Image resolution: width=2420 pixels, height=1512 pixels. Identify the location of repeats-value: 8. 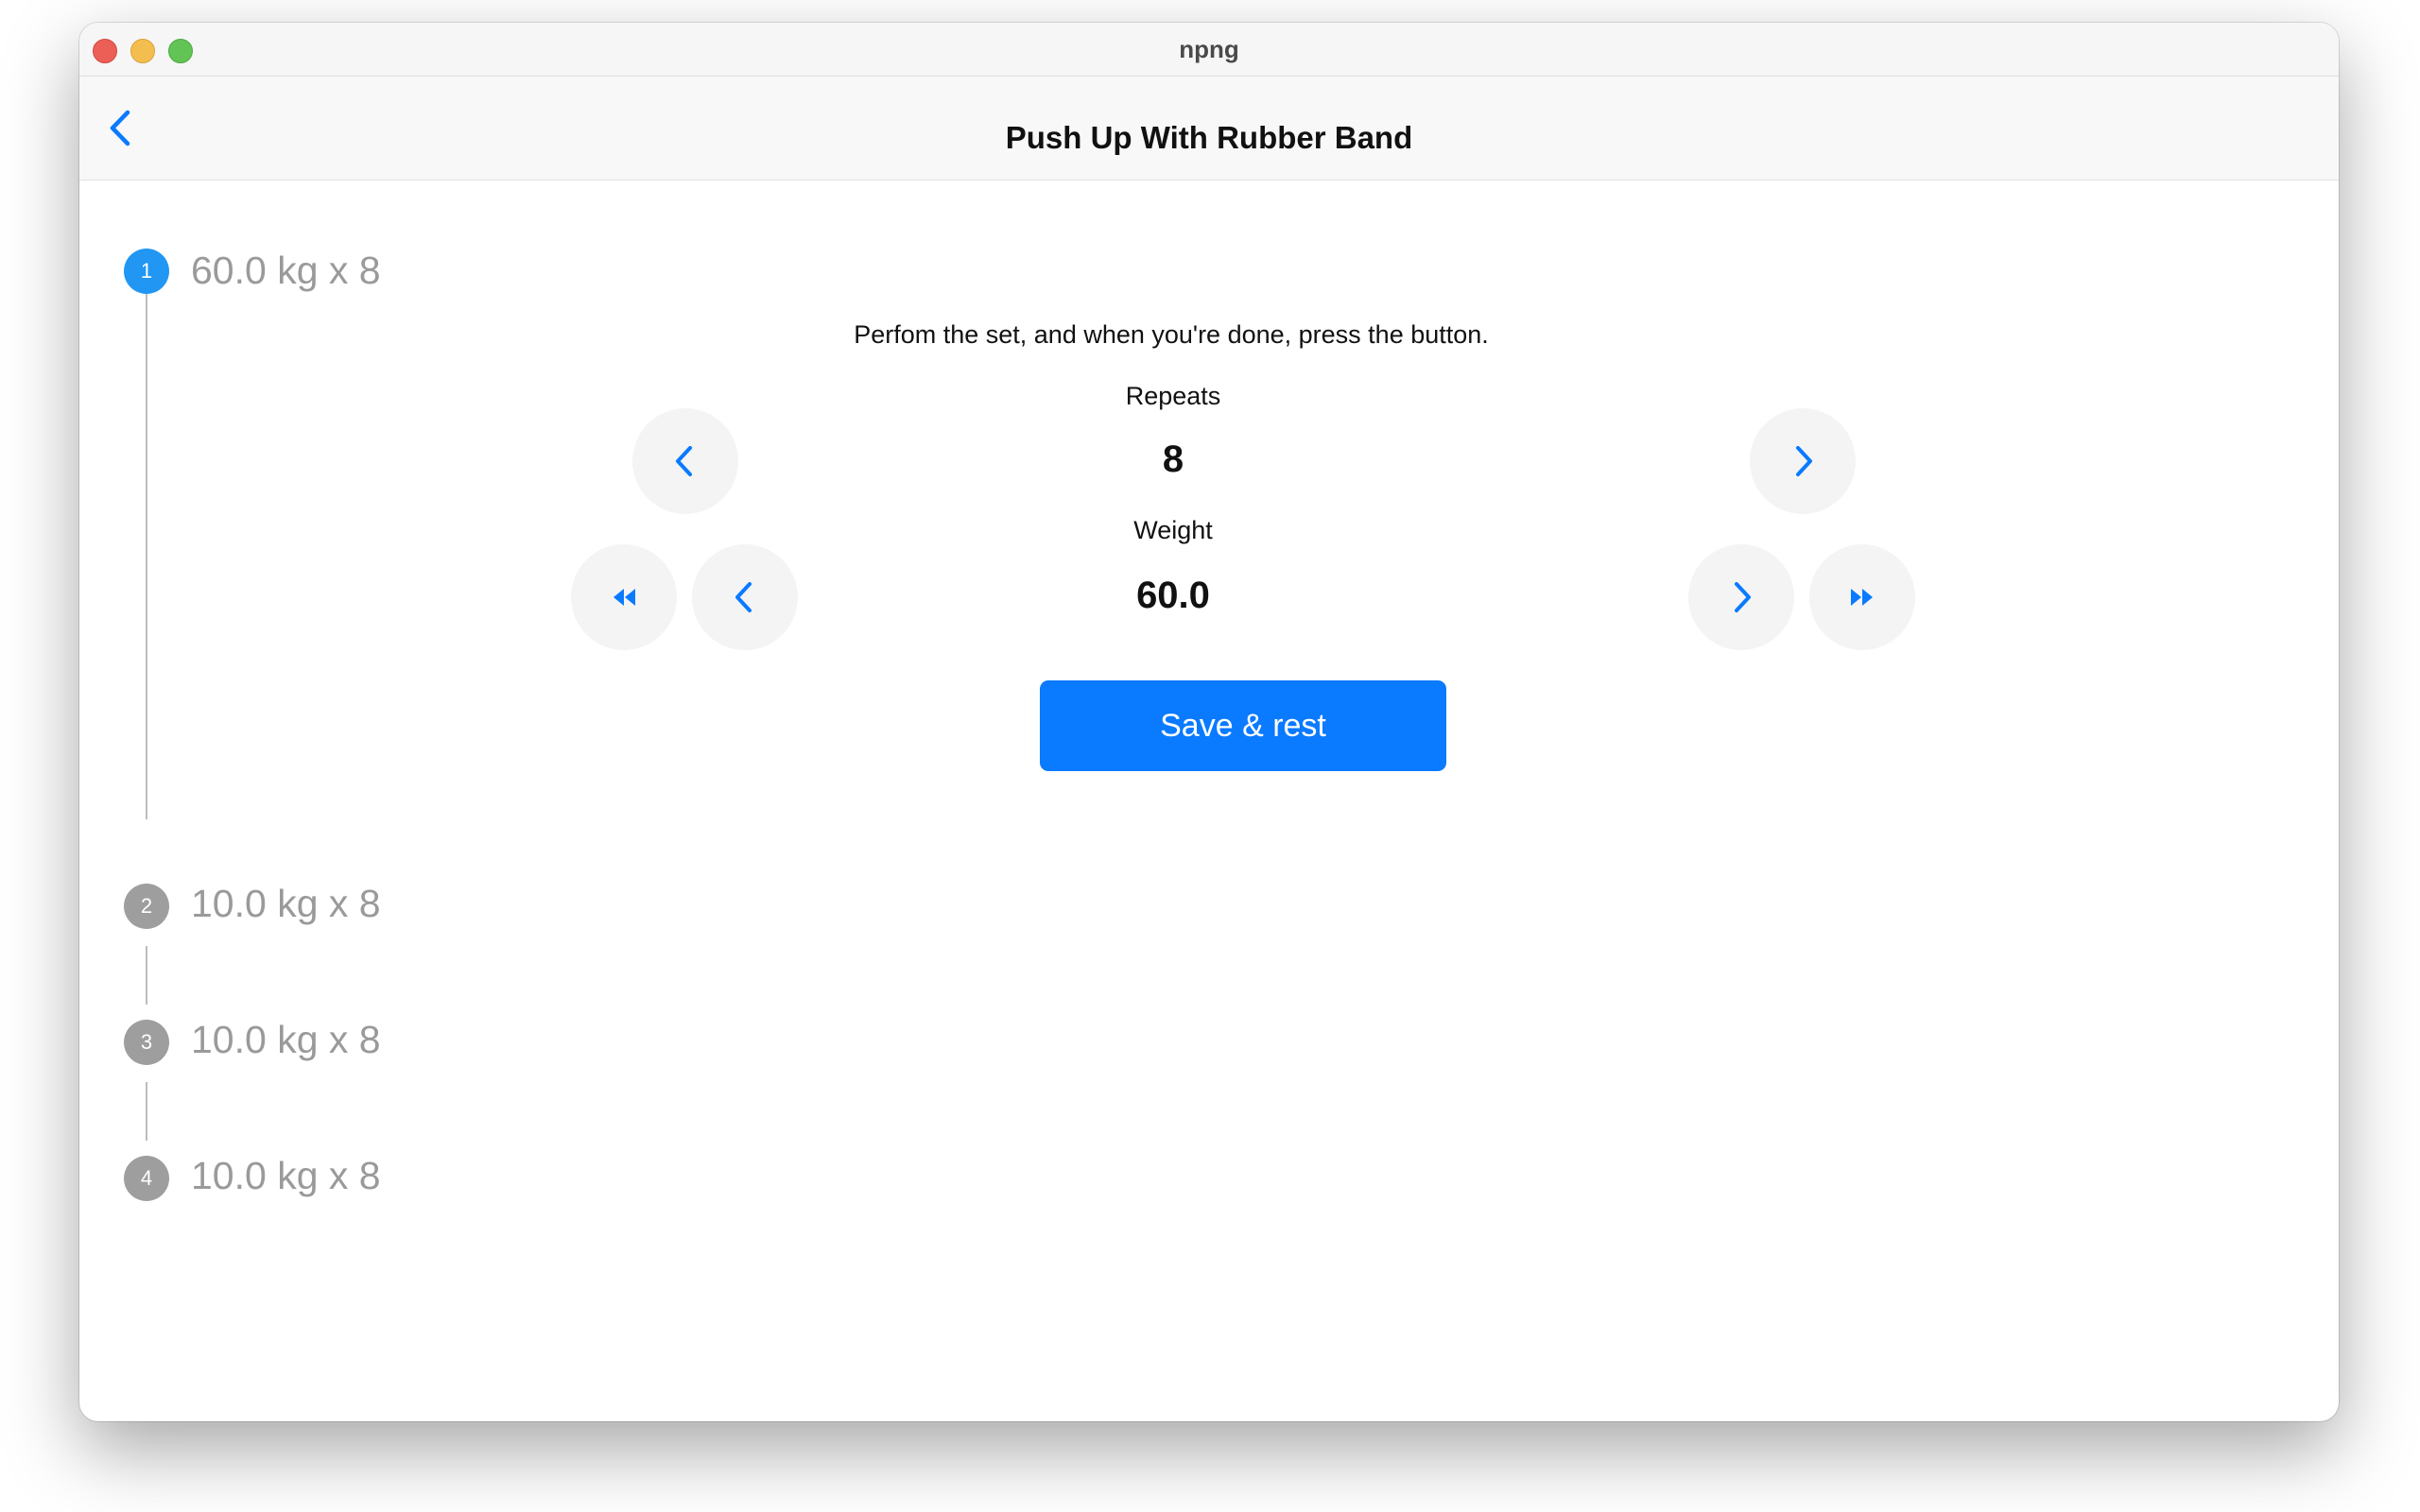
(1173, 459).